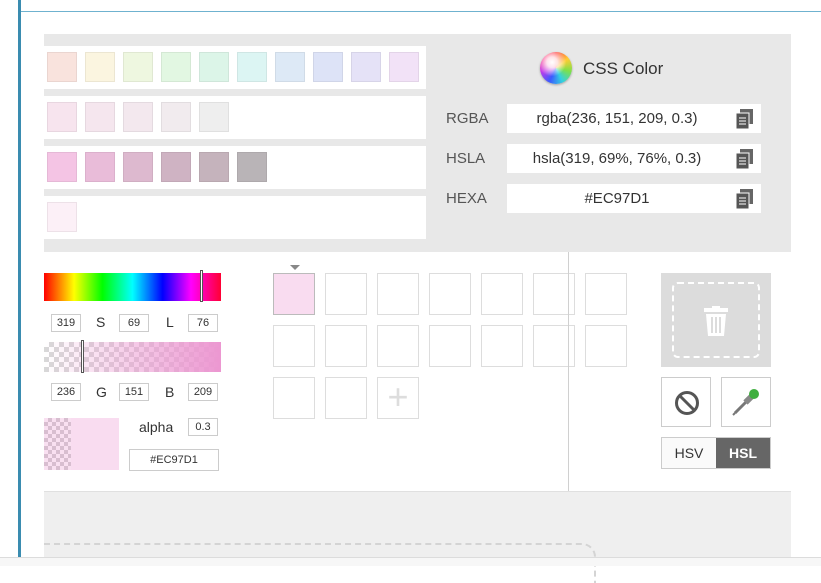  Describe the element at coordinates (617, 118) in the screenshot. I see `rgba-field: rgba(236, 151, 209, 0.3)` at that location.